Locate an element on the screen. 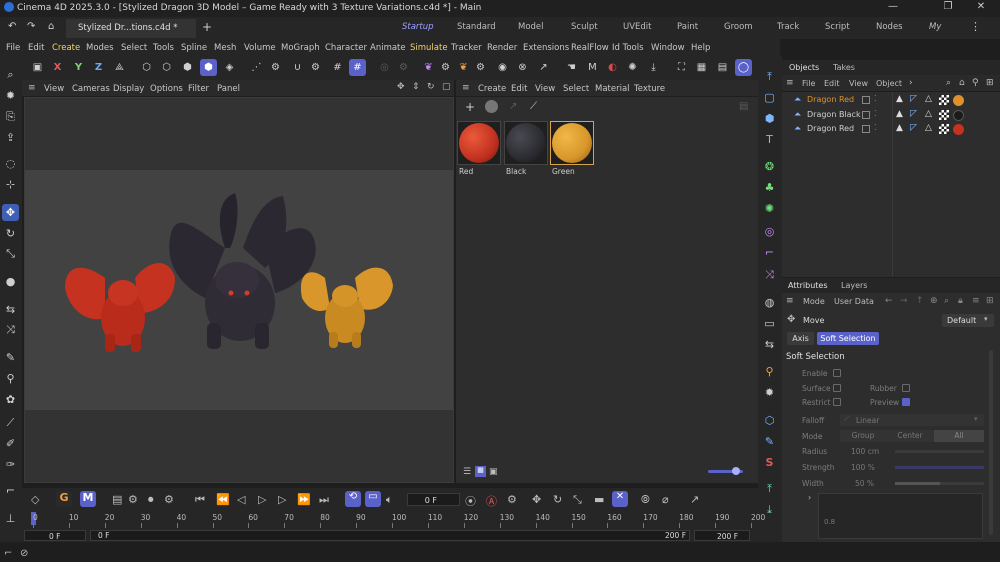 This screenshot has width=1000, height=562. viewport-menu-icon: ≡ is located at coordinates (32, 88).